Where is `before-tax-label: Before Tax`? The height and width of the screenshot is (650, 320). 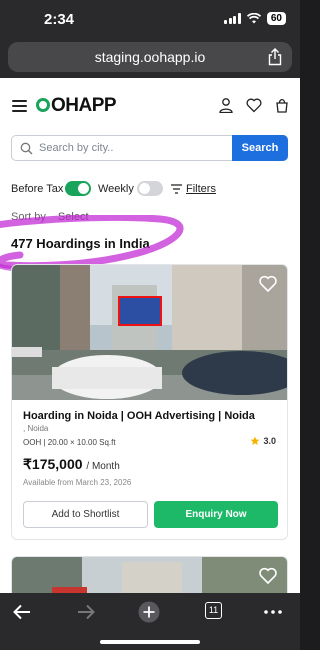 before-tax-label: Before Tax is located at coordinates (37, 189).